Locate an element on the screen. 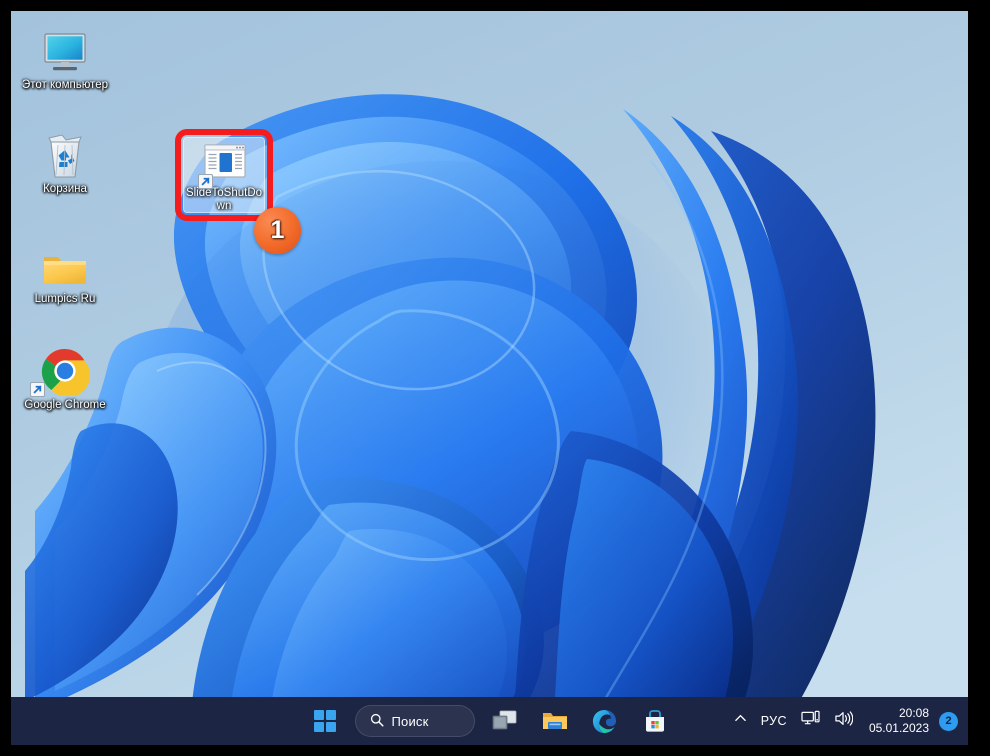 The width and height of the screenshot is (990, 756). system-tray: РУС 20:08 05.01.2023 2 is located at coordinates (844, 721).